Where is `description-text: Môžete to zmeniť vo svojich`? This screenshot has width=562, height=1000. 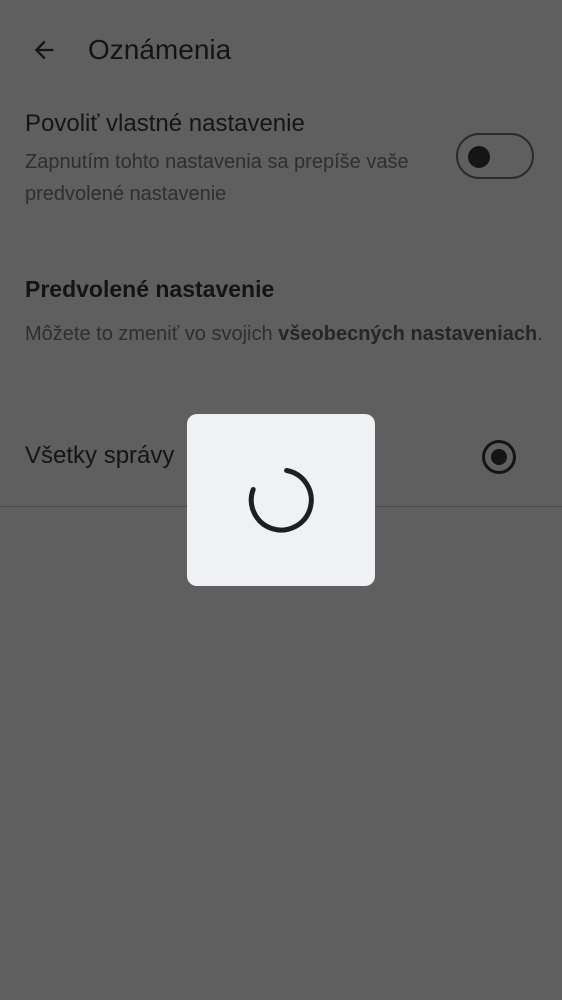
description-text: Môžete to zmeniť vo svojich is located at coordinates (152, 334).